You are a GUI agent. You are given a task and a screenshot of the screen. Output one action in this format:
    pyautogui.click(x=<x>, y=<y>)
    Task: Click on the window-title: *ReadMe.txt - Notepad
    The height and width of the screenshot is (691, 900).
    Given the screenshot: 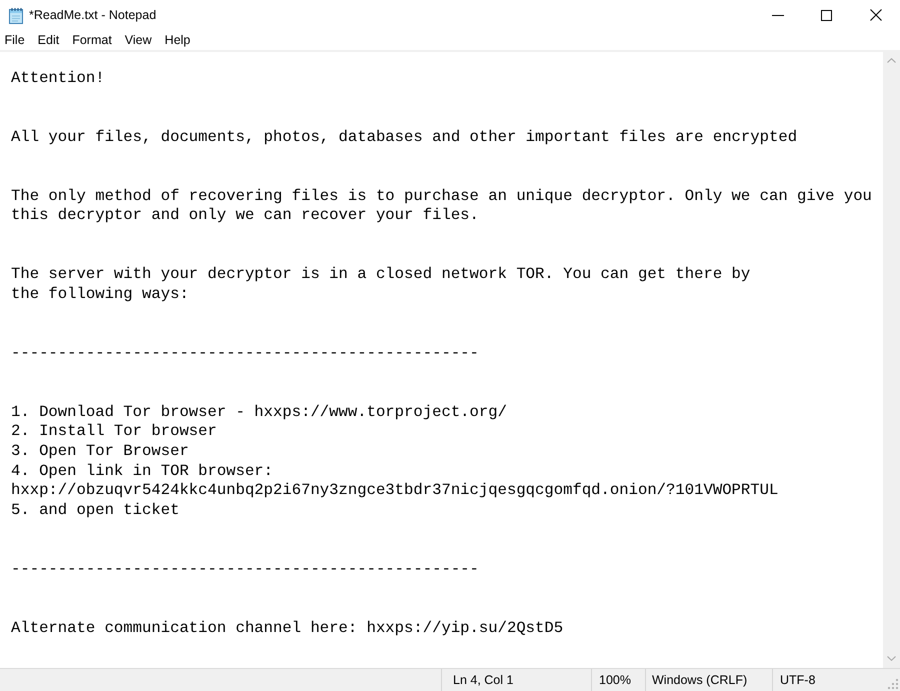 What is the action you would take?
    pyautogui.click(x=92, y=15)
    